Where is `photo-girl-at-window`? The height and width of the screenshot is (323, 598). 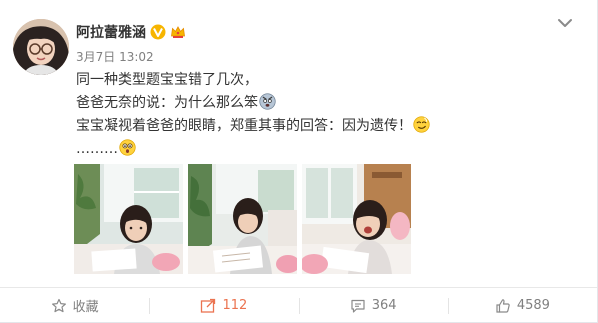
photo-girl-at-window is located at coordinates (128, 219).